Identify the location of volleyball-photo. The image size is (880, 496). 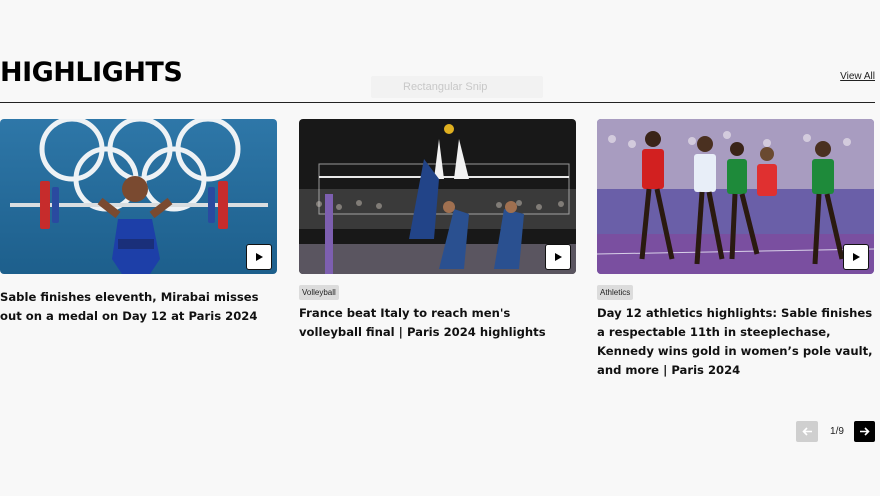
(437, 196).